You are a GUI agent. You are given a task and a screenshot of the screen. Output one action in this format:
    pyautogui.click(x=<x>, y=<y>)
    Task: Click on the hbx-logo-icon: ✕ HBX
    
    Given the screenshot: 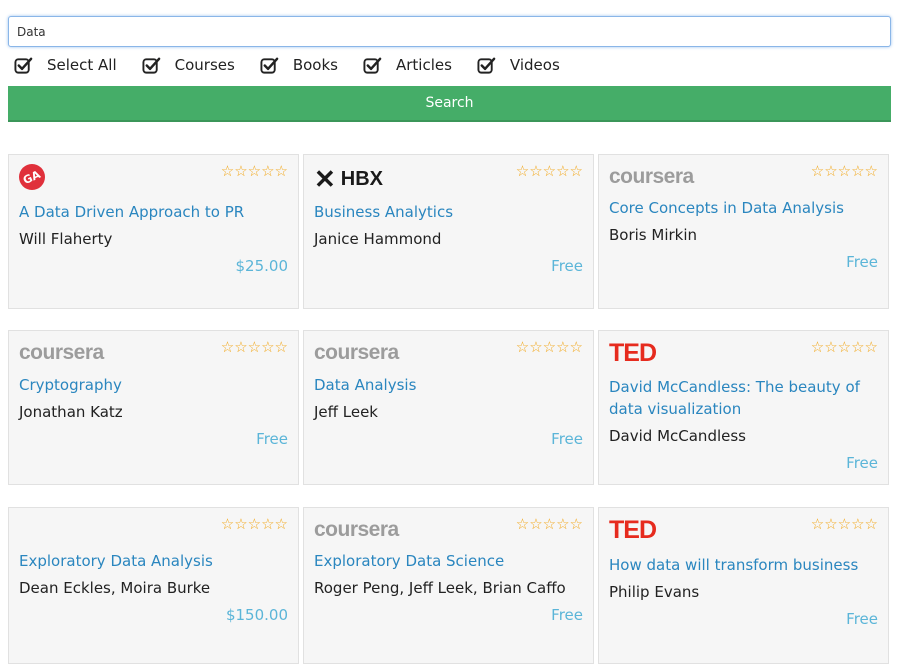 What is the action you would take?
    pyautogui.click(x=349, y=179)
    